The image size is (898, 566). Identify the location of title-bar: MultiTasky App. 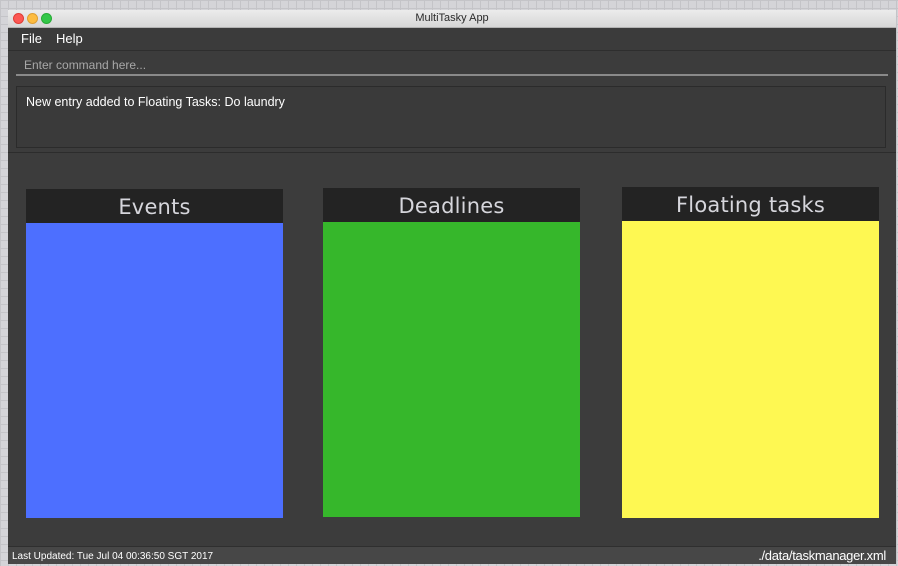
(452, 19).